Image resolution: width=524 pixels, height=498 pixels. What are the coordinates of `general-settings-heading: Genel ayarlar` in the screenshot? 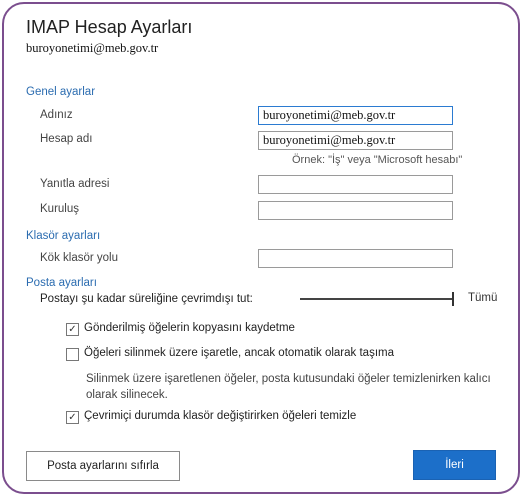 It's located at (61, 92).